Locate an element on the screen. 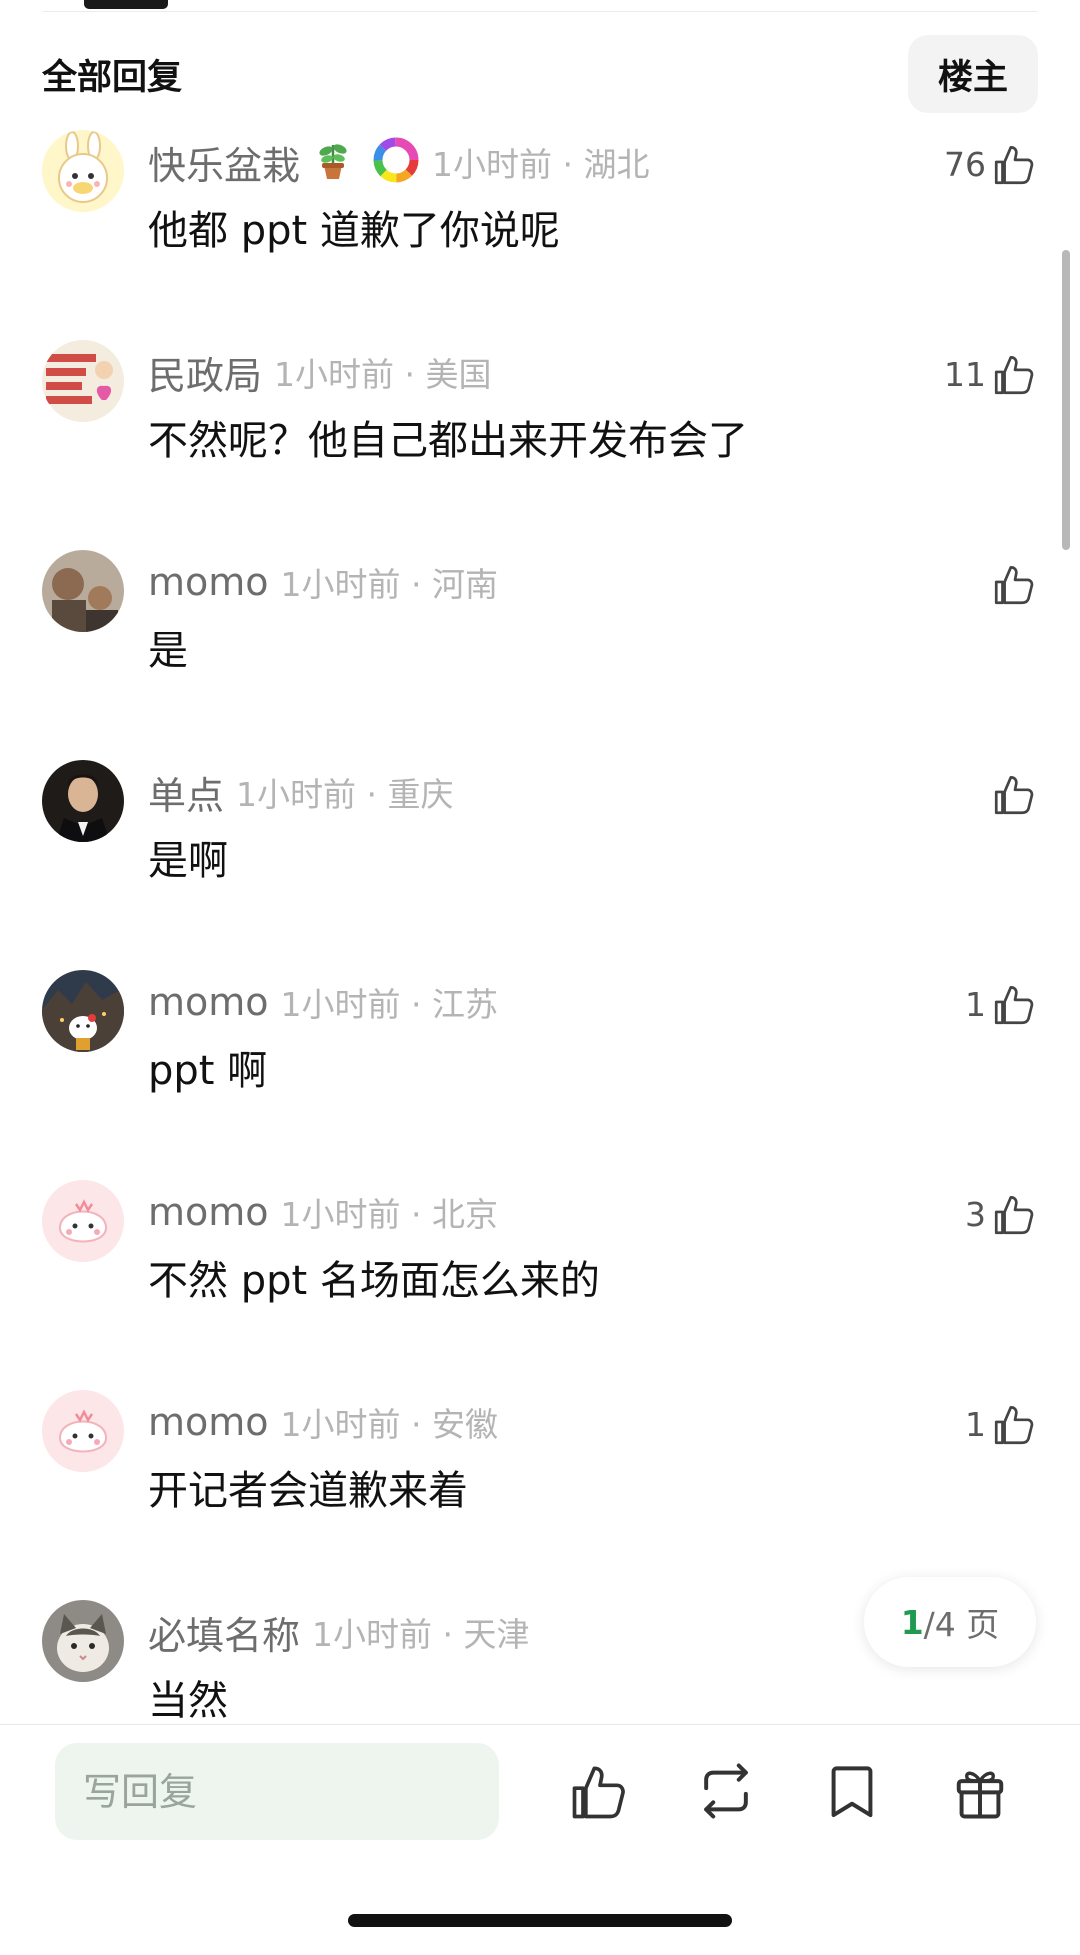  time-location: 1小时前 · 美国 is located at coordinates (383, 374).